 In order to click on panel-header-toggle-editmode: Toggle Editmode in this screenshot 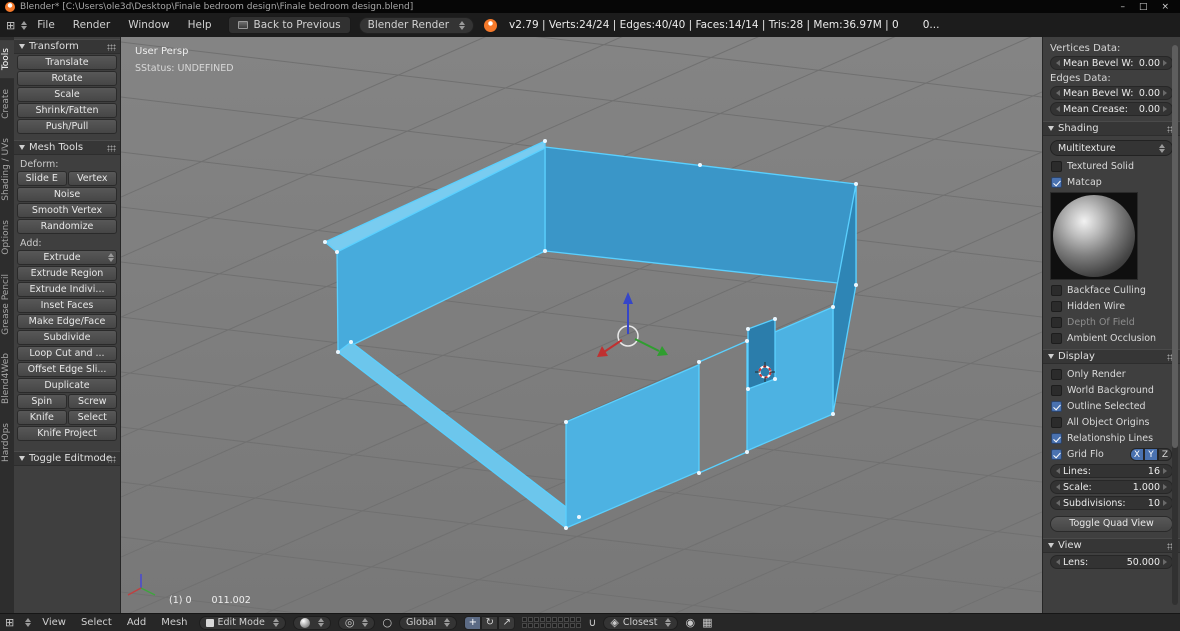, I will do `click(67, 458)`.